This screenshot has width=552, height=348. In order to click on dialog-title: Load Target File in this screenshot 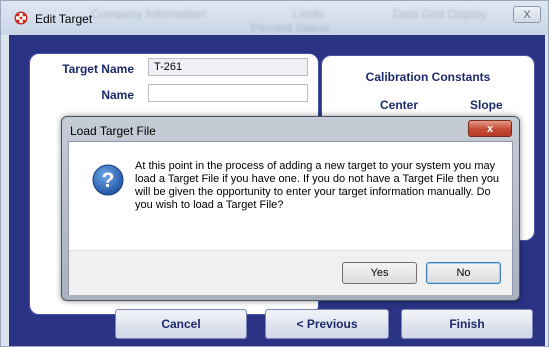, I will do `click(113, 131)`.